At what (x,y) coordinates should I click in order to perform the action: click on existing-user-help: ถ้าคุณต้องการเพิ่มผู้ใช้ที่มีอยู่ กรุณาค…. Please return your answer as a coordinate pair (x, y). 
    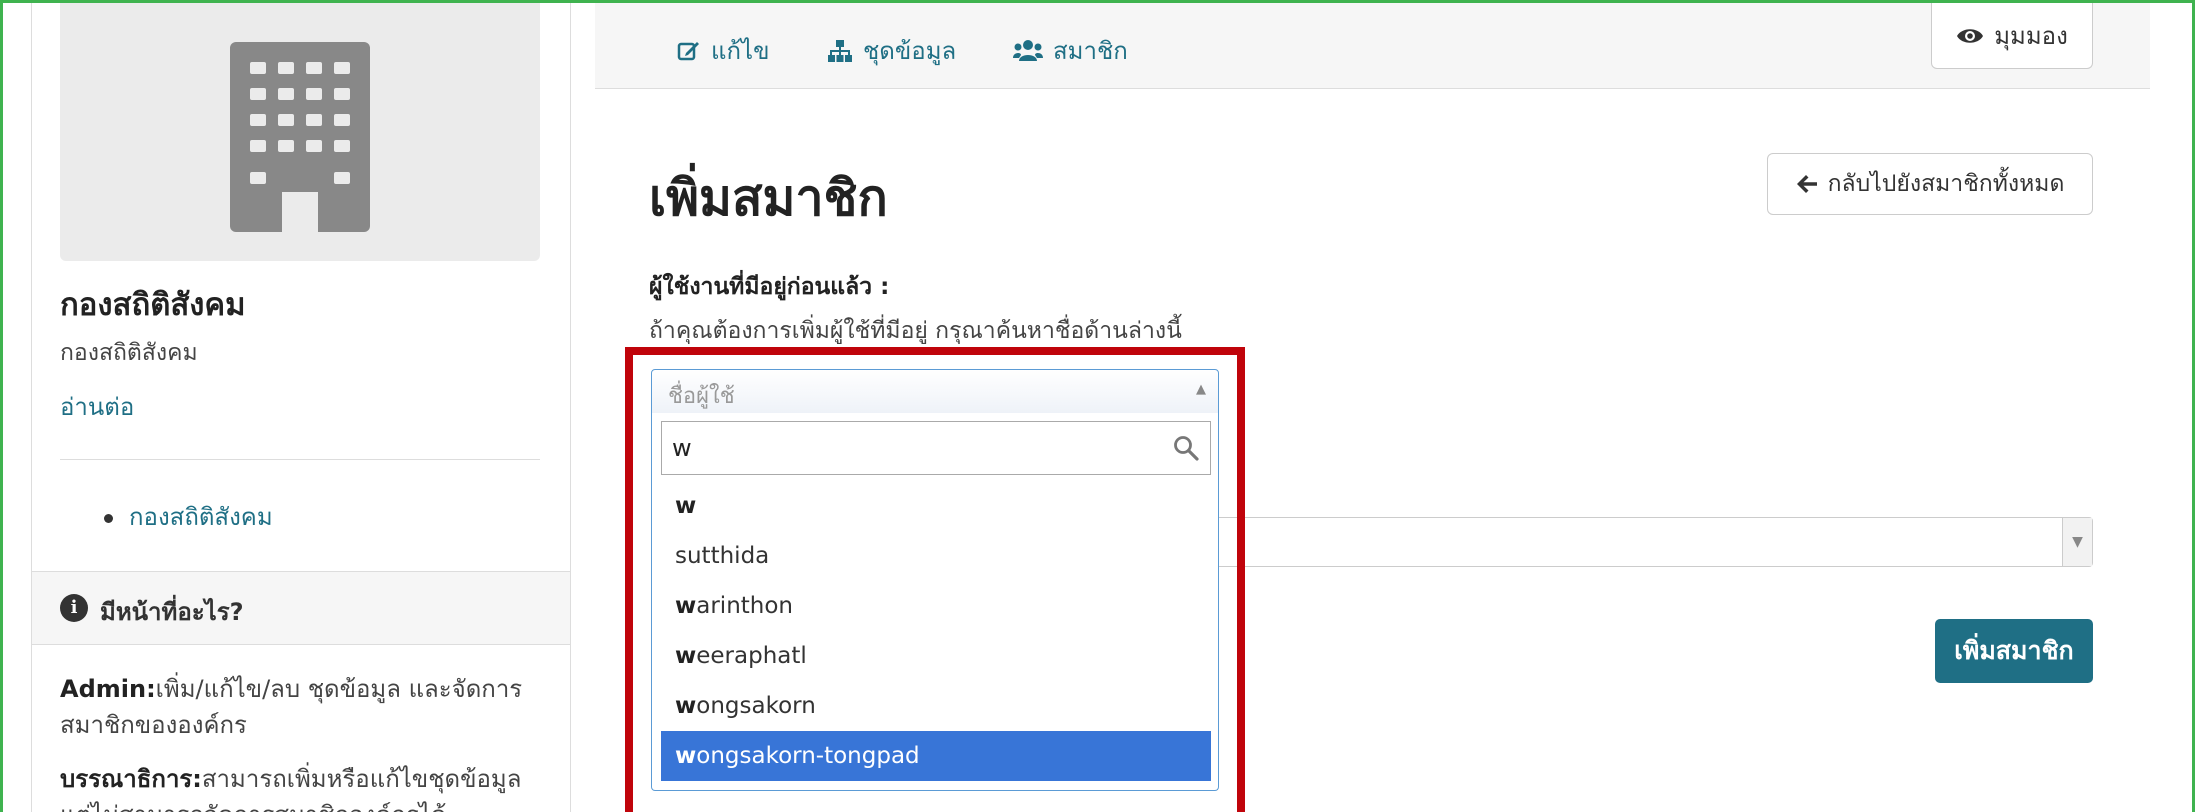
    Looking at the image, I should click on (915, 331).